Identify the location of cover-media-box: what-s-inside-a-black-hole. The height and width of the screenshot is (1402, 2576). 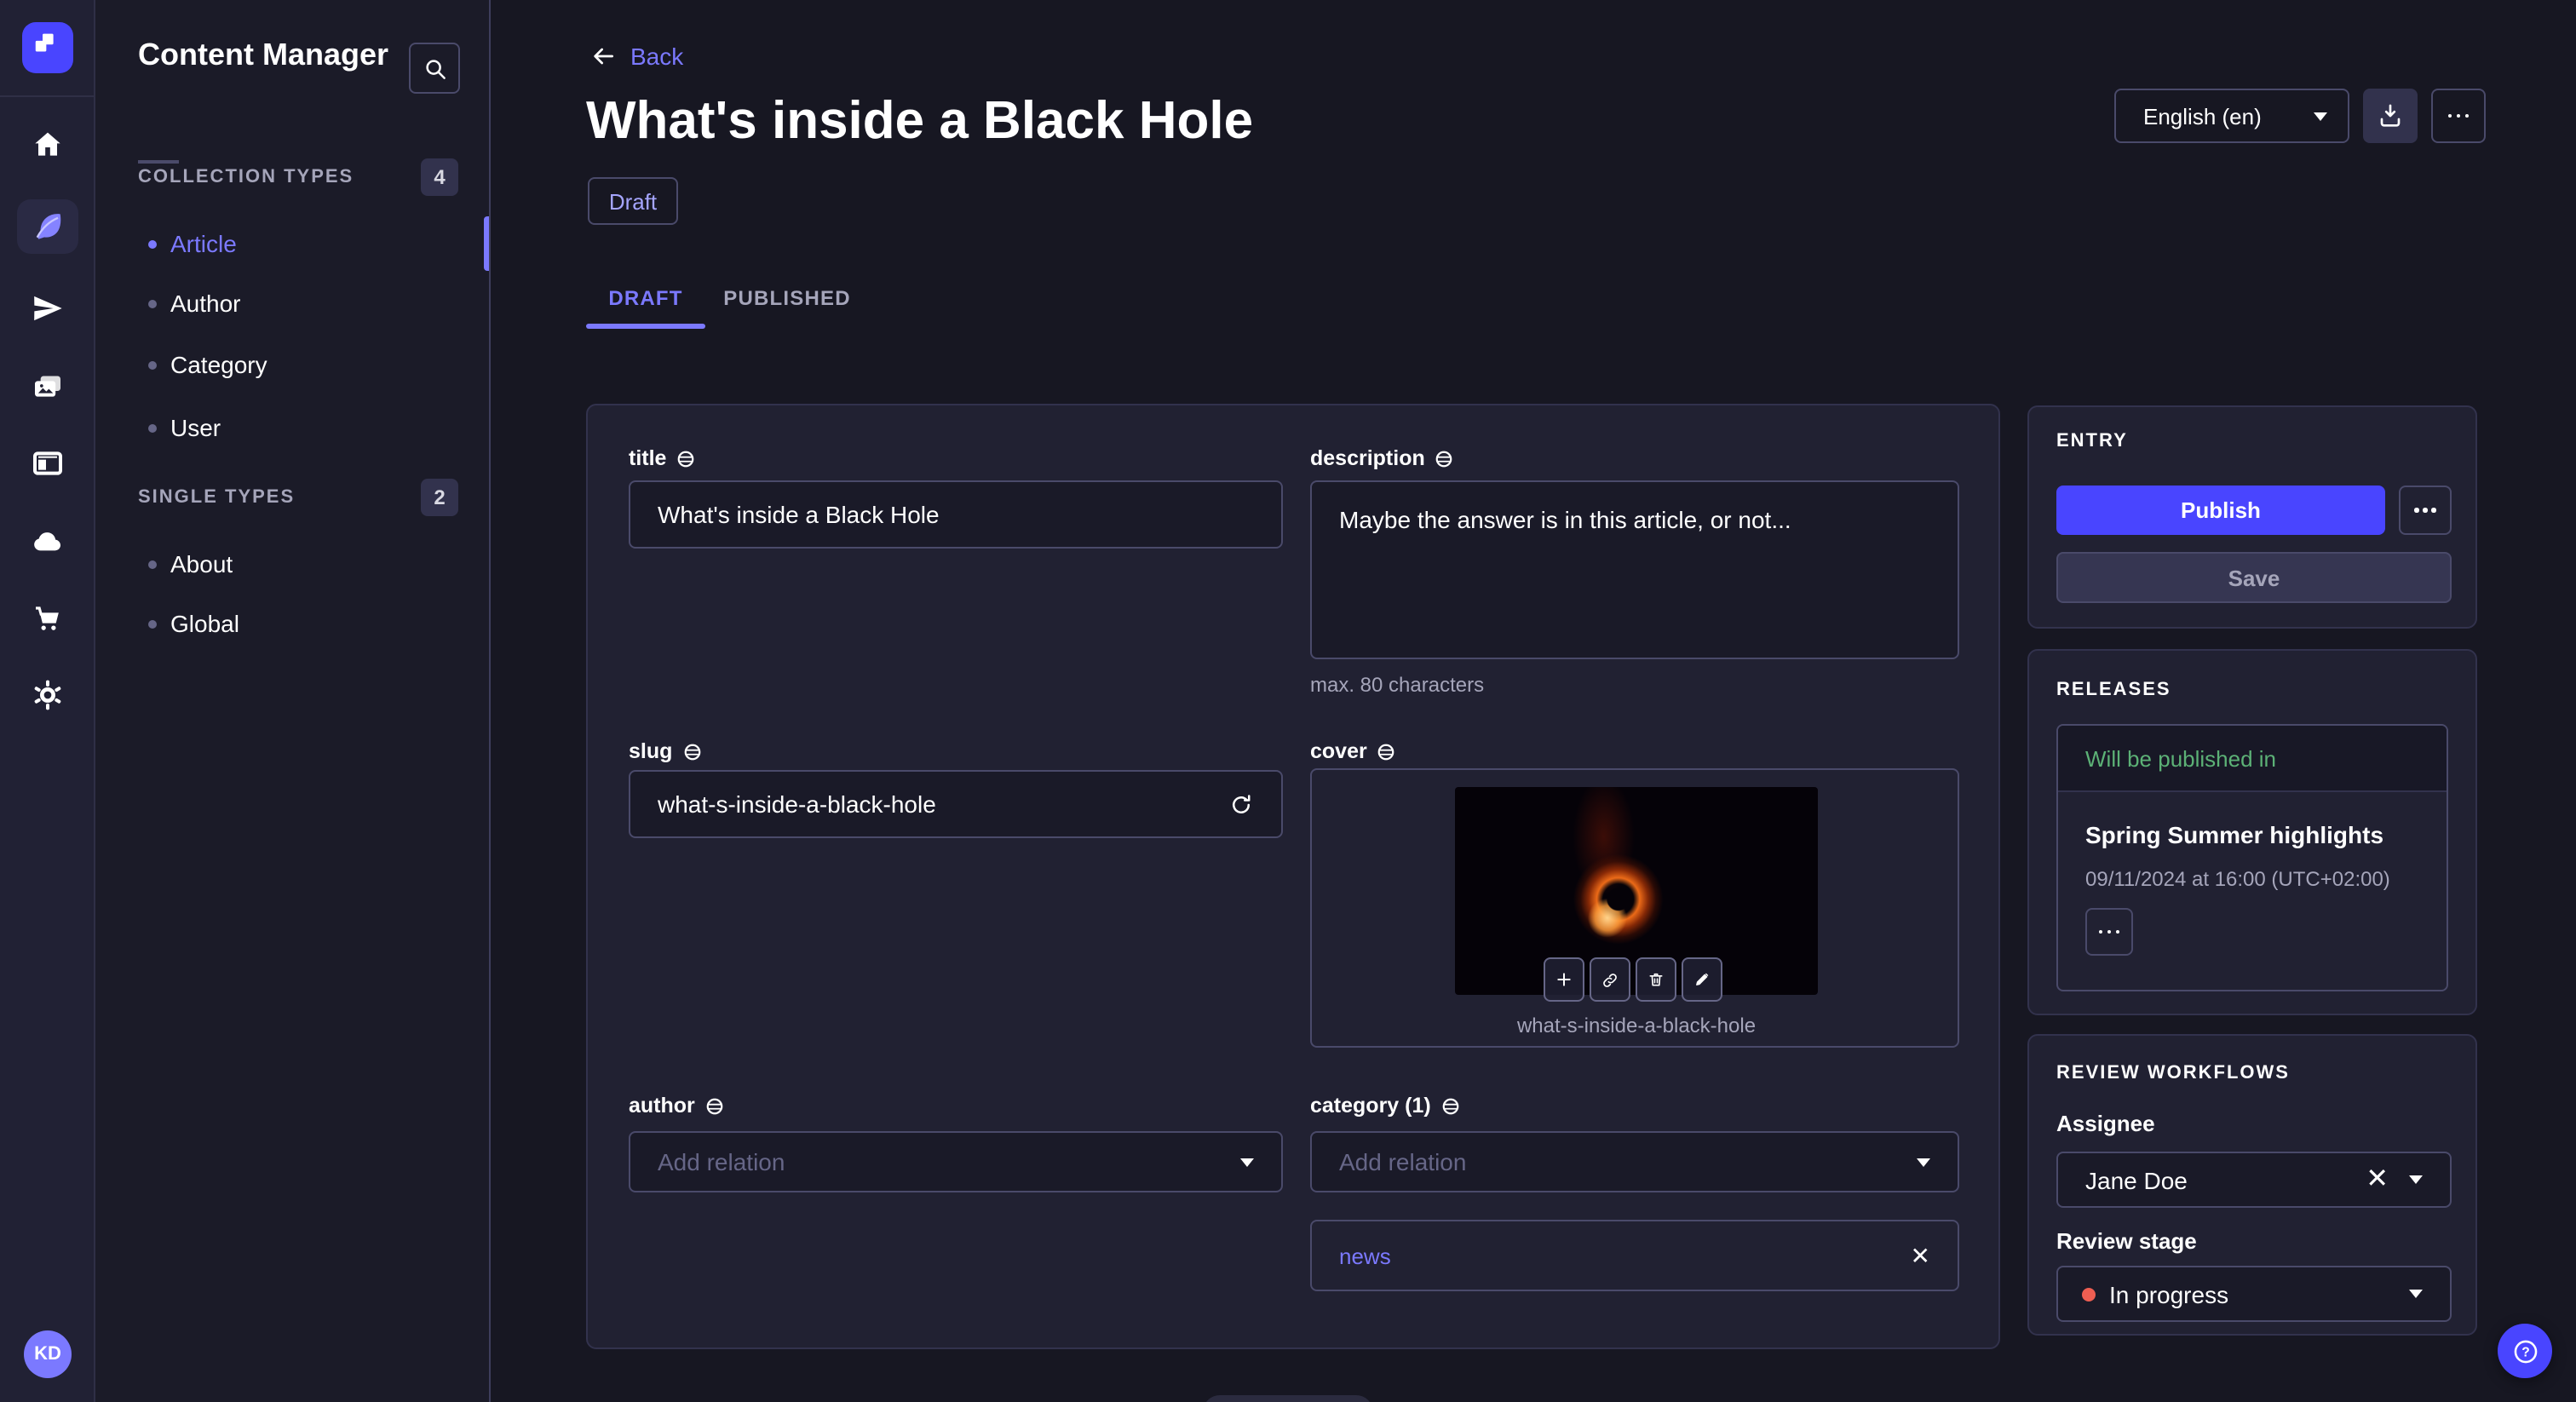
(1634, 908).